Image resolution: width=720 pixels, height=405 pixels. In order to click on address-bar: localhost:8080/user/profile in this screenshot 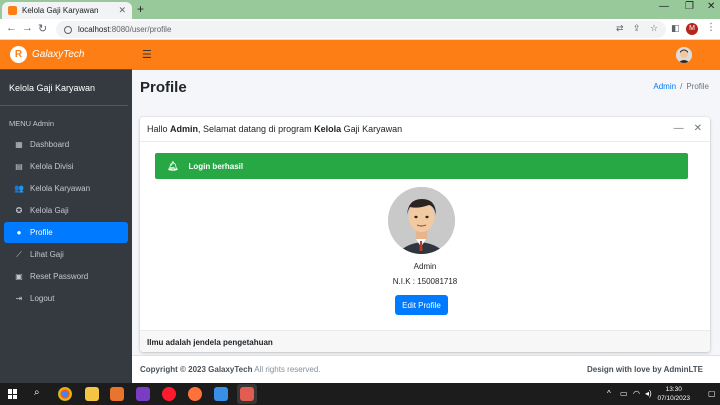, I will do `click(361, 29)`.